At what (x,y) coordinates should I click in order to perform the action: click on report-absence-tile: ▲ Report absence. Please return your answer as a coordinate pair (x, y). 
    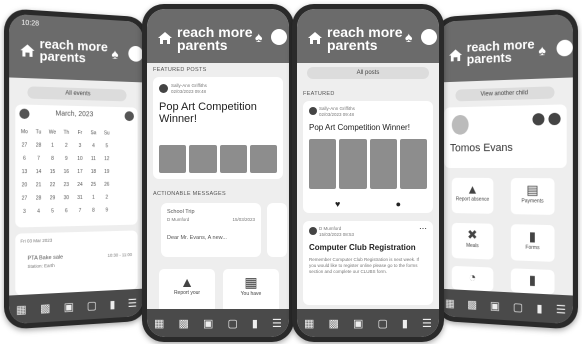
    Looking at the image, I should click on (472, 195).